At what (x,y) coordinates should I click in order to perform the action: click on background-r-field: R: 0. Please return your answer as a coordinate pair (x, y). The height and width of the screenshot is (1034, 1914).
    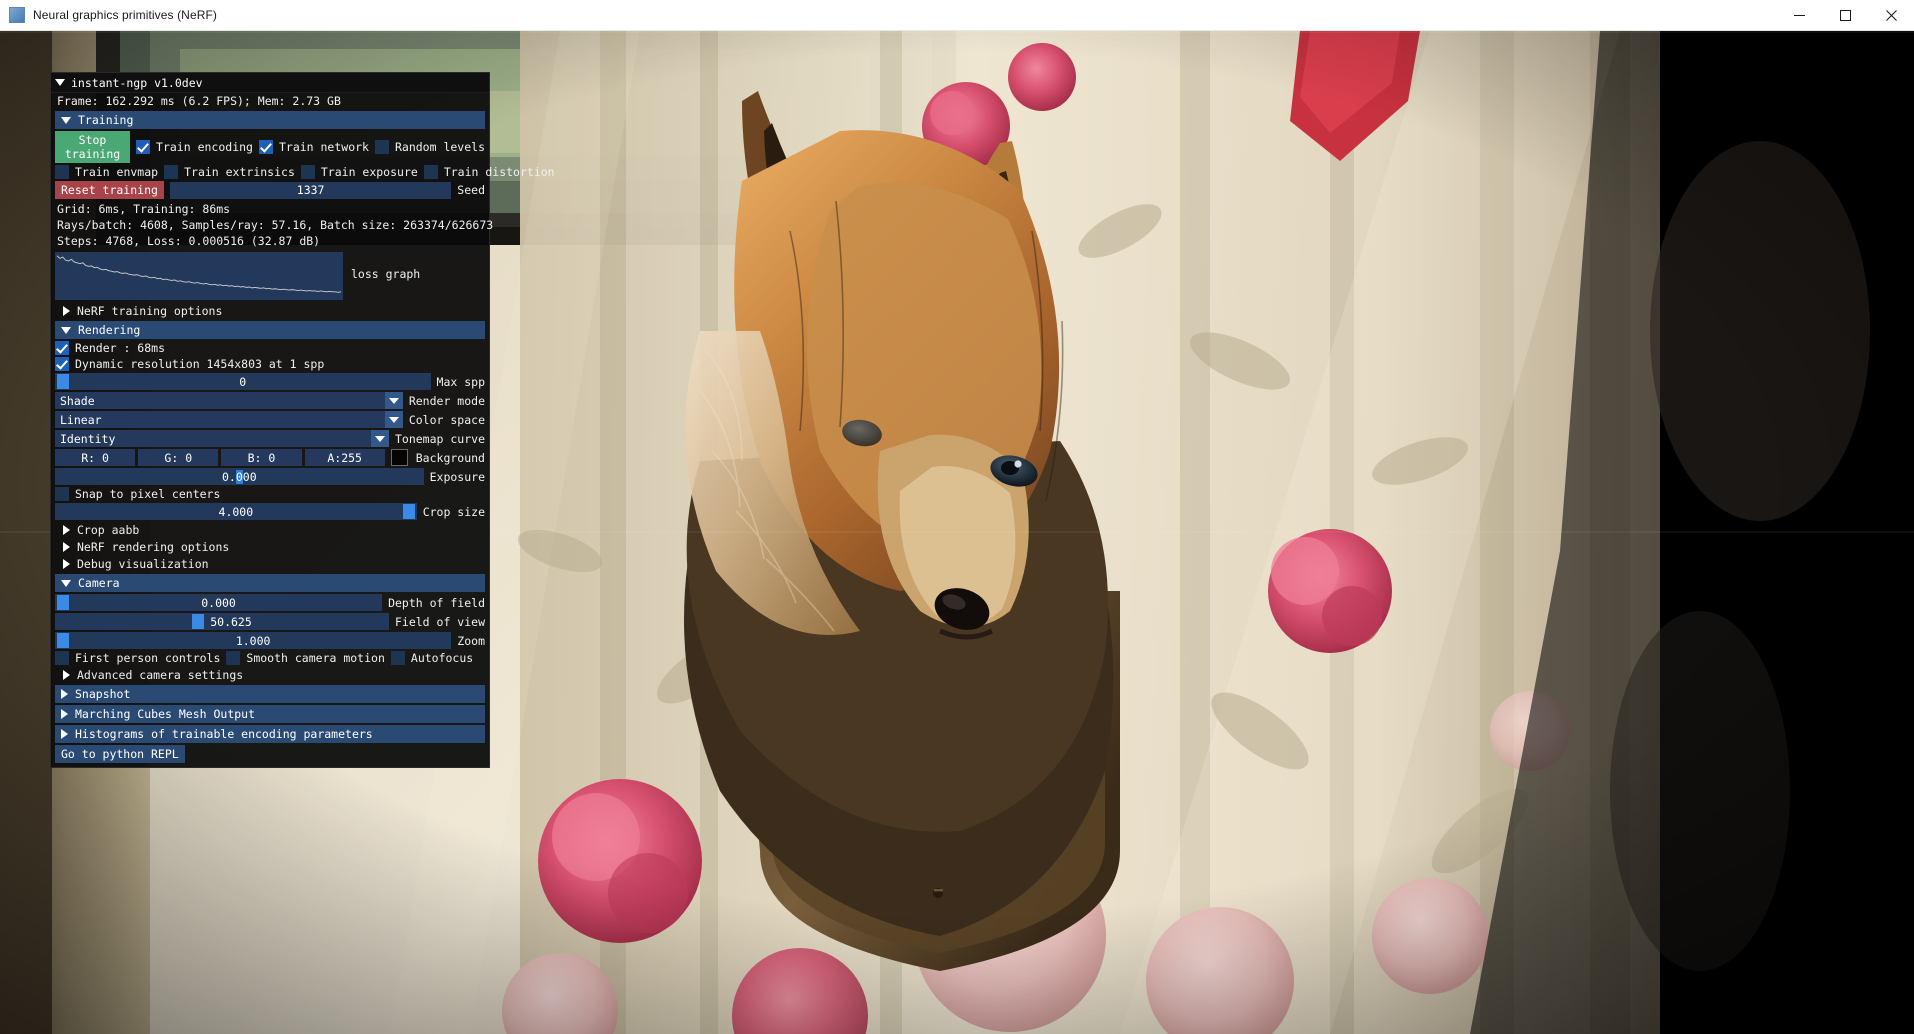
    Looking at the image, I should click on (95, 457).